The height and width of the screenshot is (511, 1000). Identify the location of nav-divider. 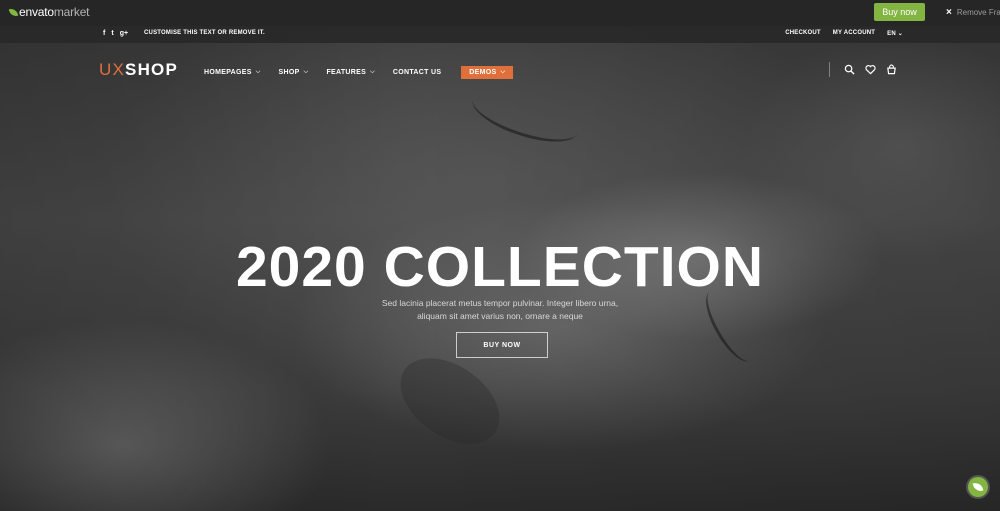
(829, 69).